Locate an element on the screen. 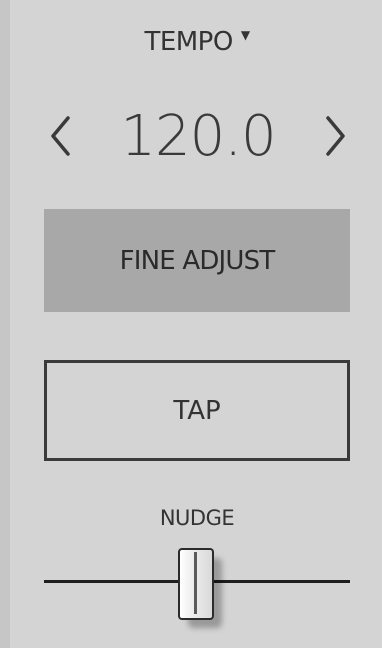  chevron-left-icon is located at coordinates (60, 136).